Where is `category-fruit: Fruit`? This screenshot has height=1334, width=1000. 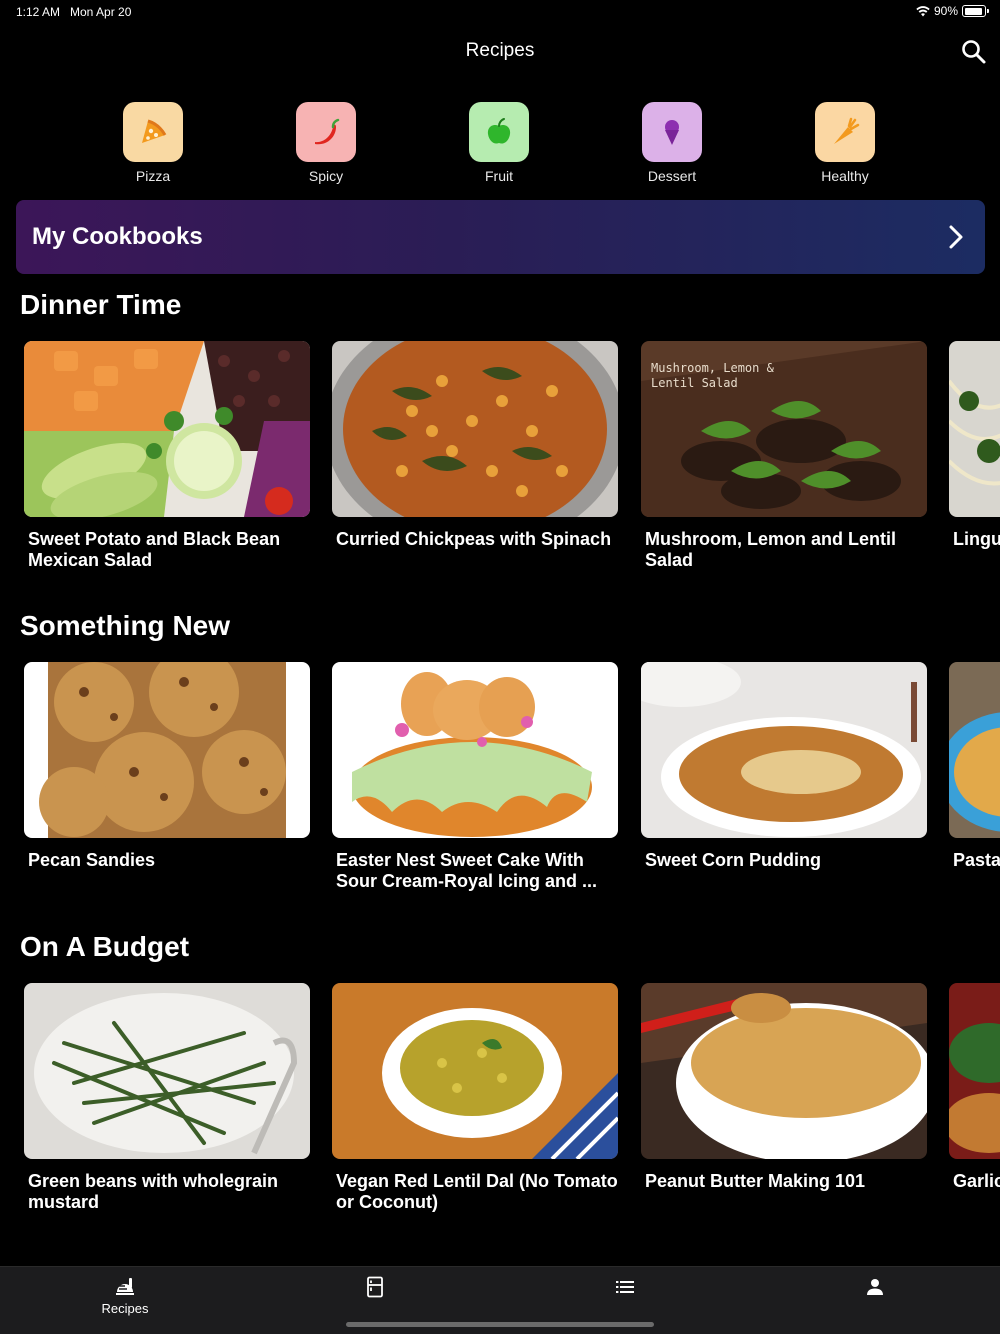 category-fruit: Fruit is located at coordinates (499, 143).